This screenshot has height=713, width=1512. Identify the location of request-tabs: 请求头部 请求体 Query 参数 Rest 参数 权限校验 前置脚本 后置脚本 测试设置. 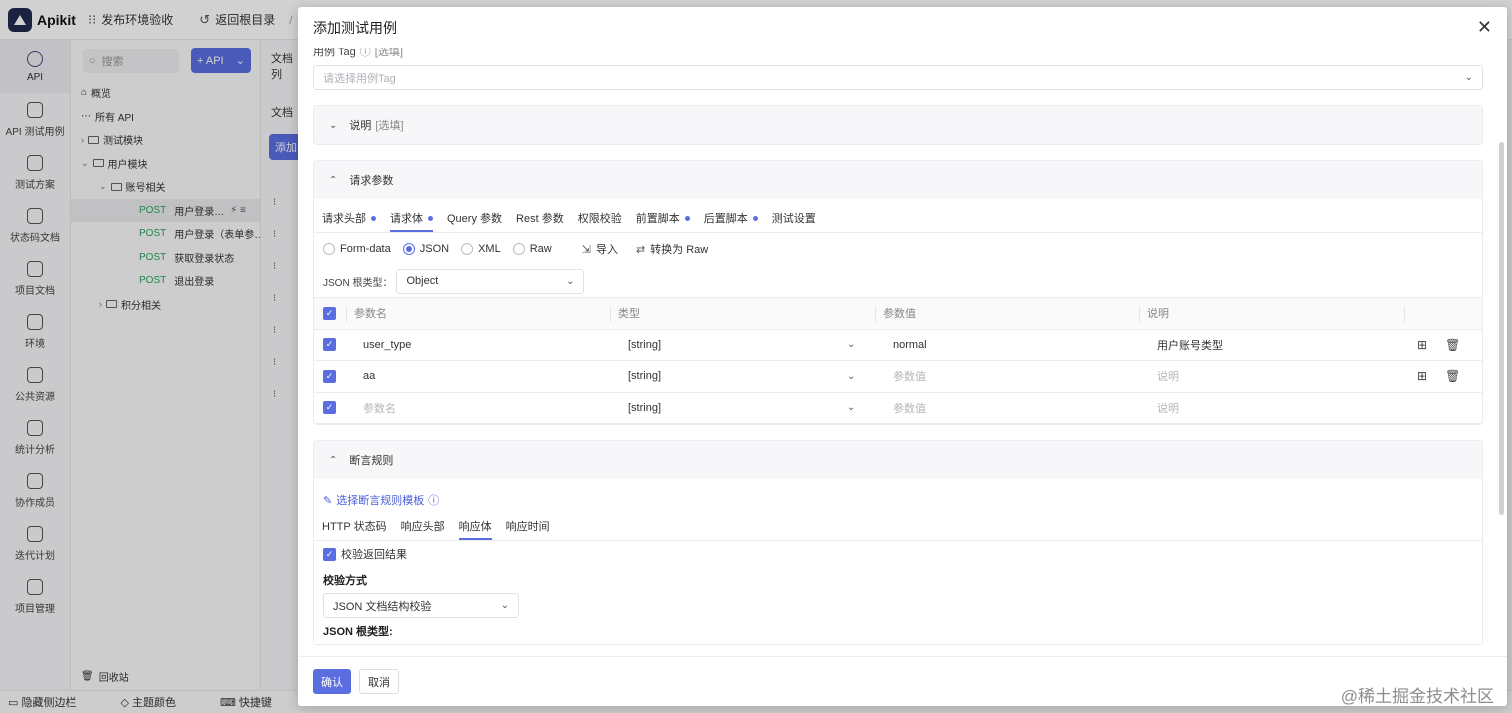
(898, 216).